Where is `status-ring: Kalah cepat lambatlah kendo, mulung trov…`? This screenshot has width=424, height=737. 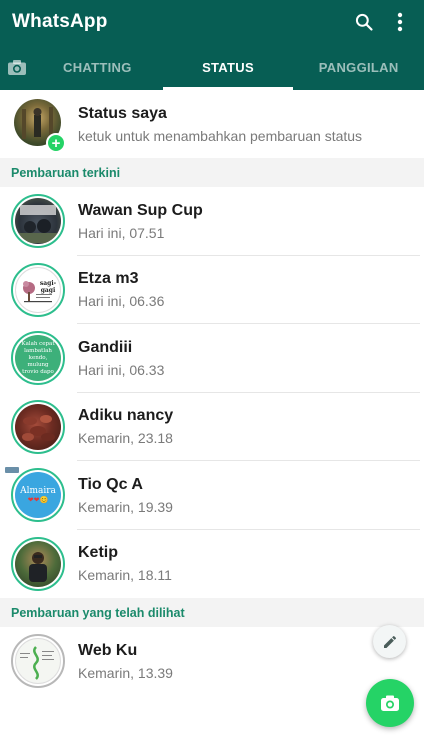 status-ring: Kalah cepat lambatlah kendo, mulung trov… is located at coordinates (38, 358).